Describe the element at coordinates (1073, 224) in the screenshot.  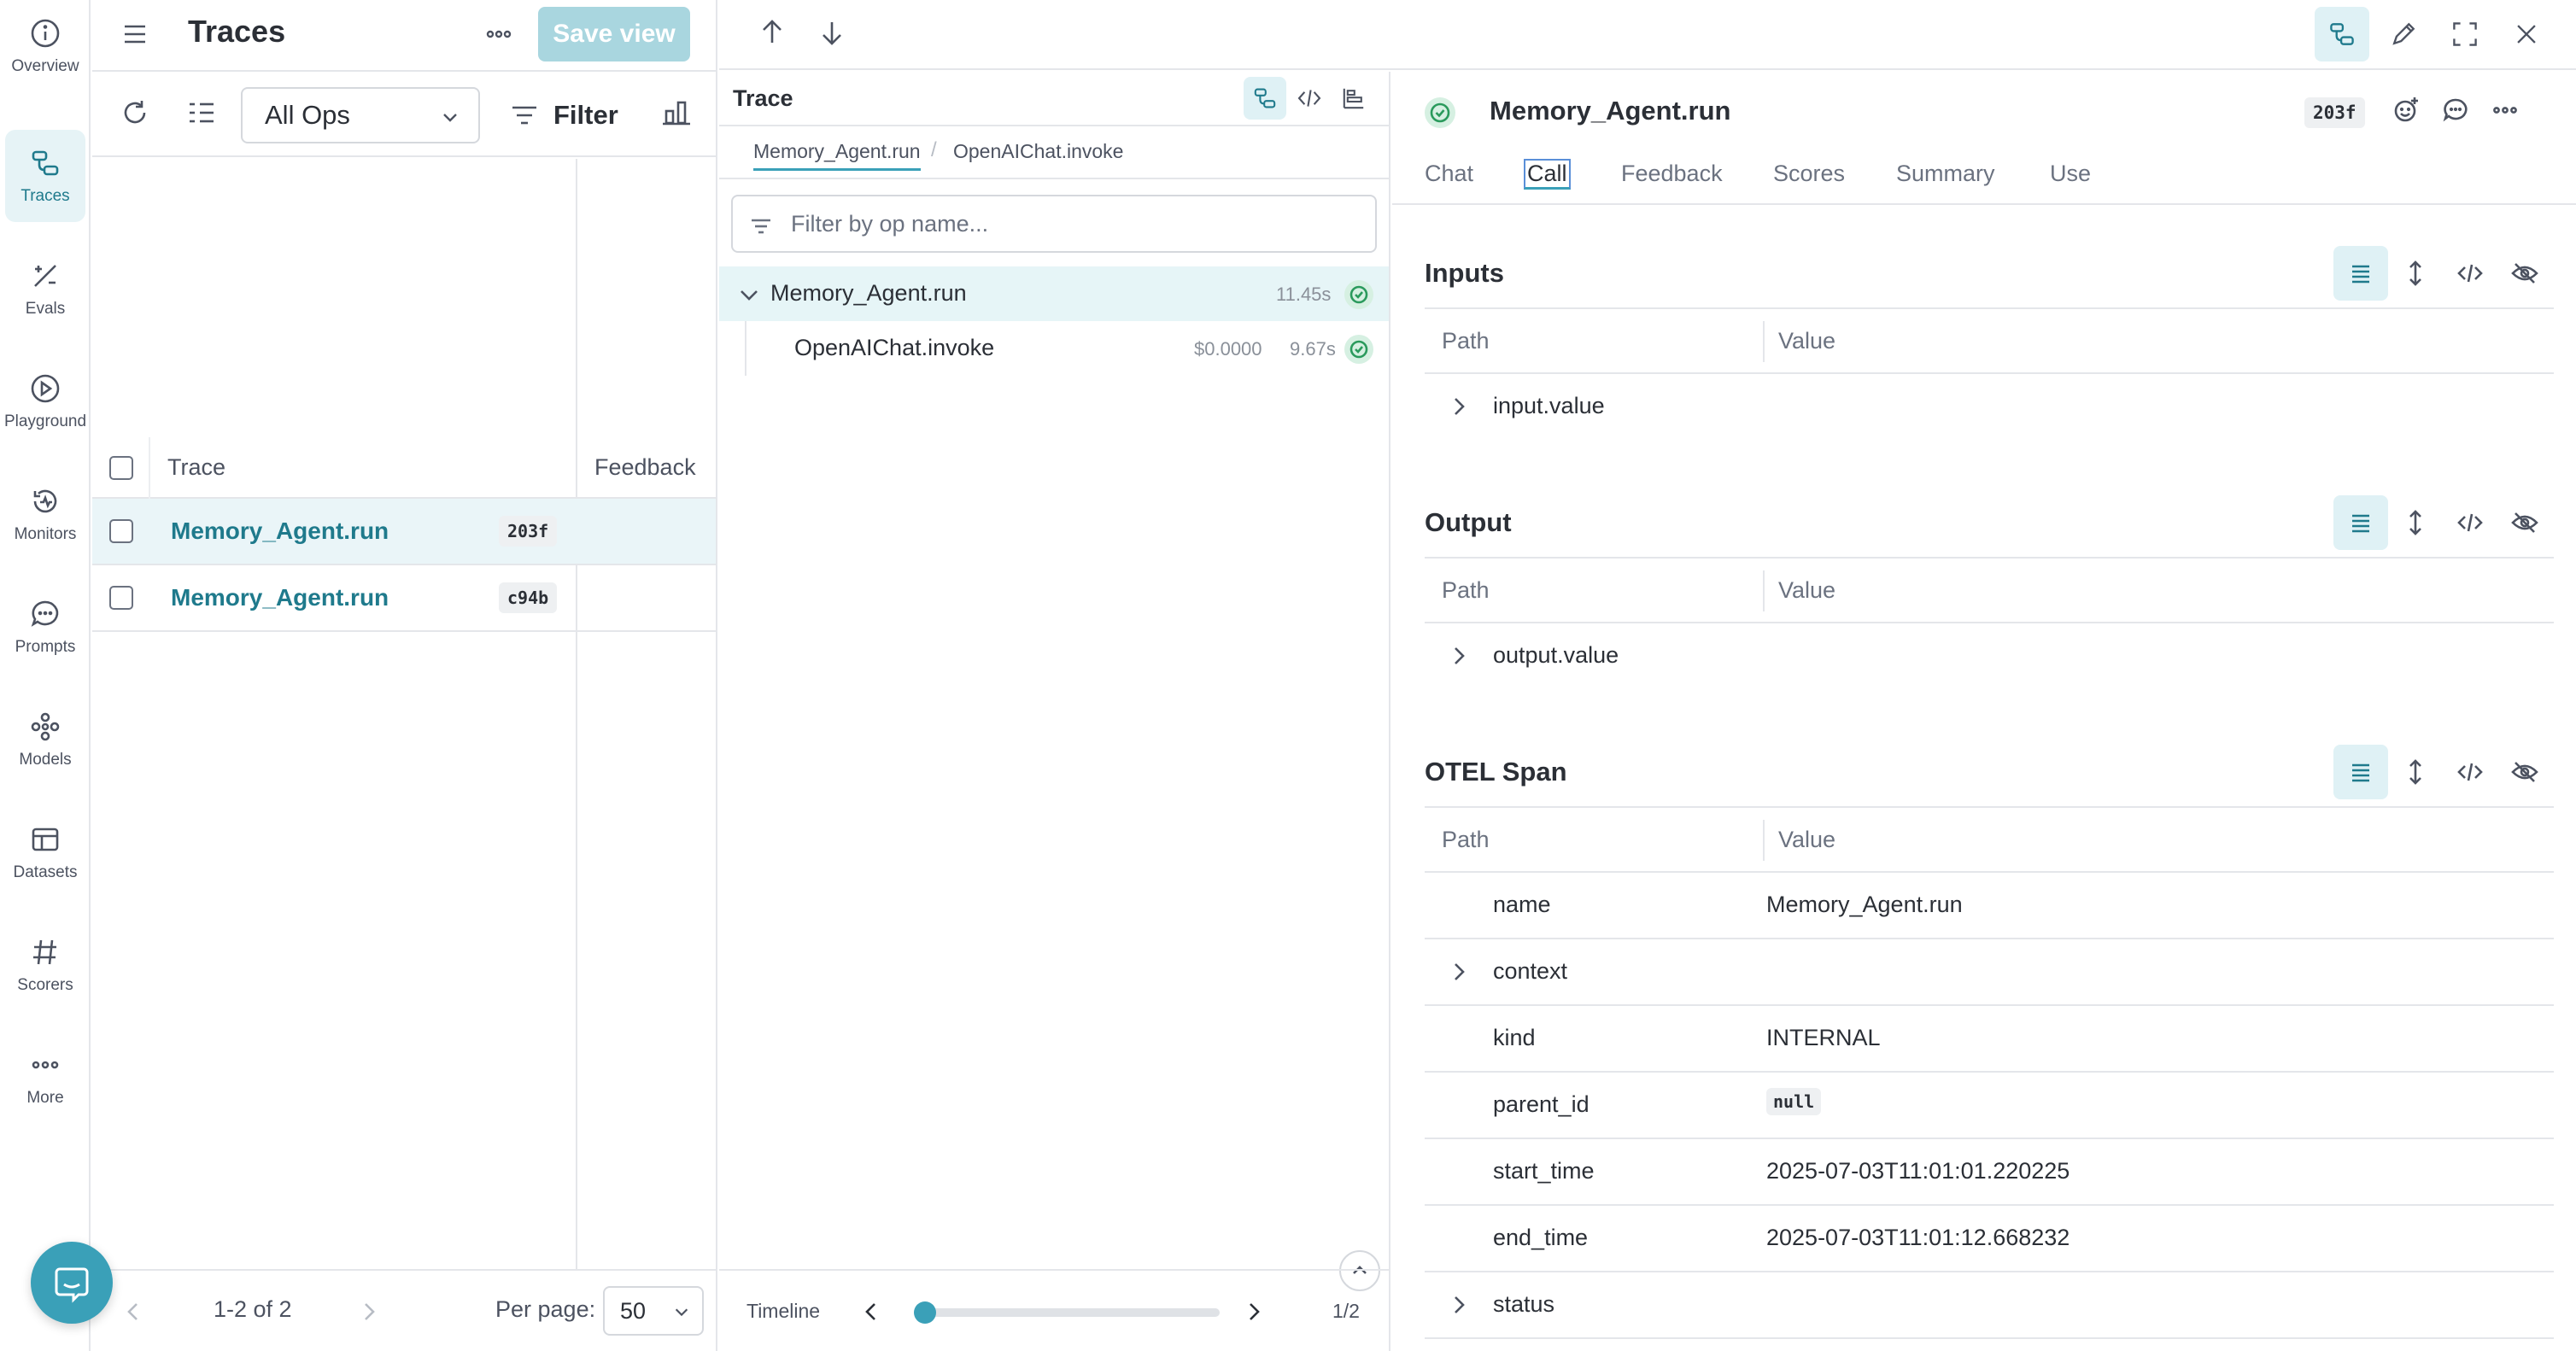
I see `op-filter-input` at that location.